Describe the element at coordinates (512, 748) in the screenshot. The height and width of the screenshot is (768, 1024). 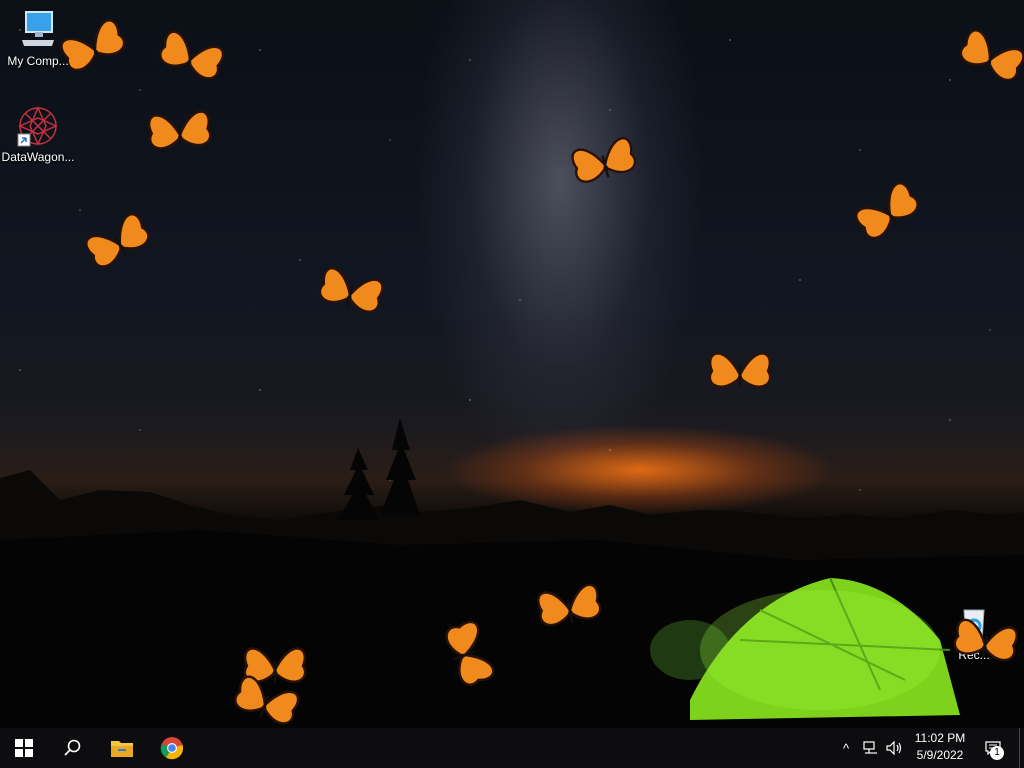
I see `taskbar: ^ 11:02 PM 5/9/2022` at that location.